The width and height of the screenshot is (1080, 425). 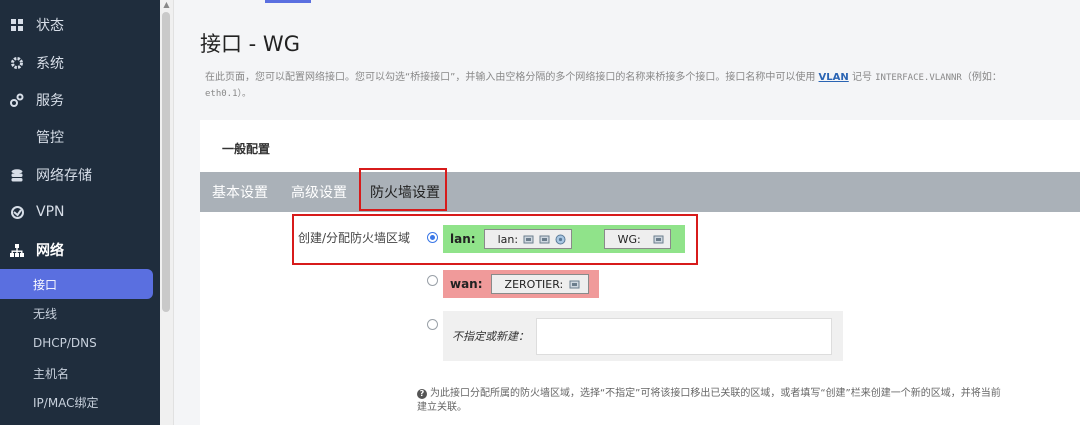 I want to click on new-zone-input, so click(x=684, y=336).